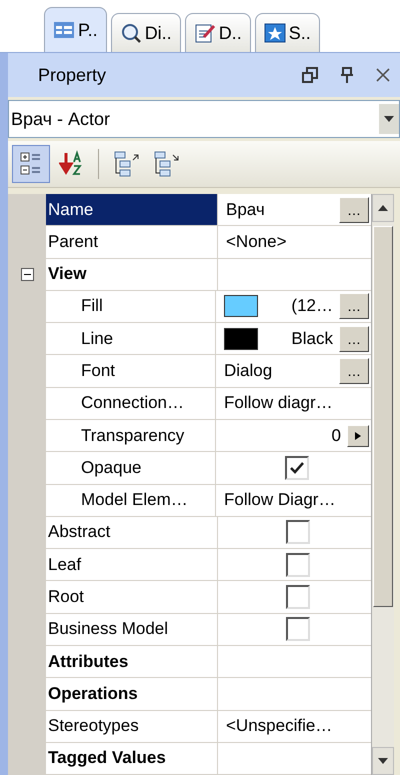 The width and height of the screenshot is (400, 775). I want to click on toolbar-button, so click(31, 164).